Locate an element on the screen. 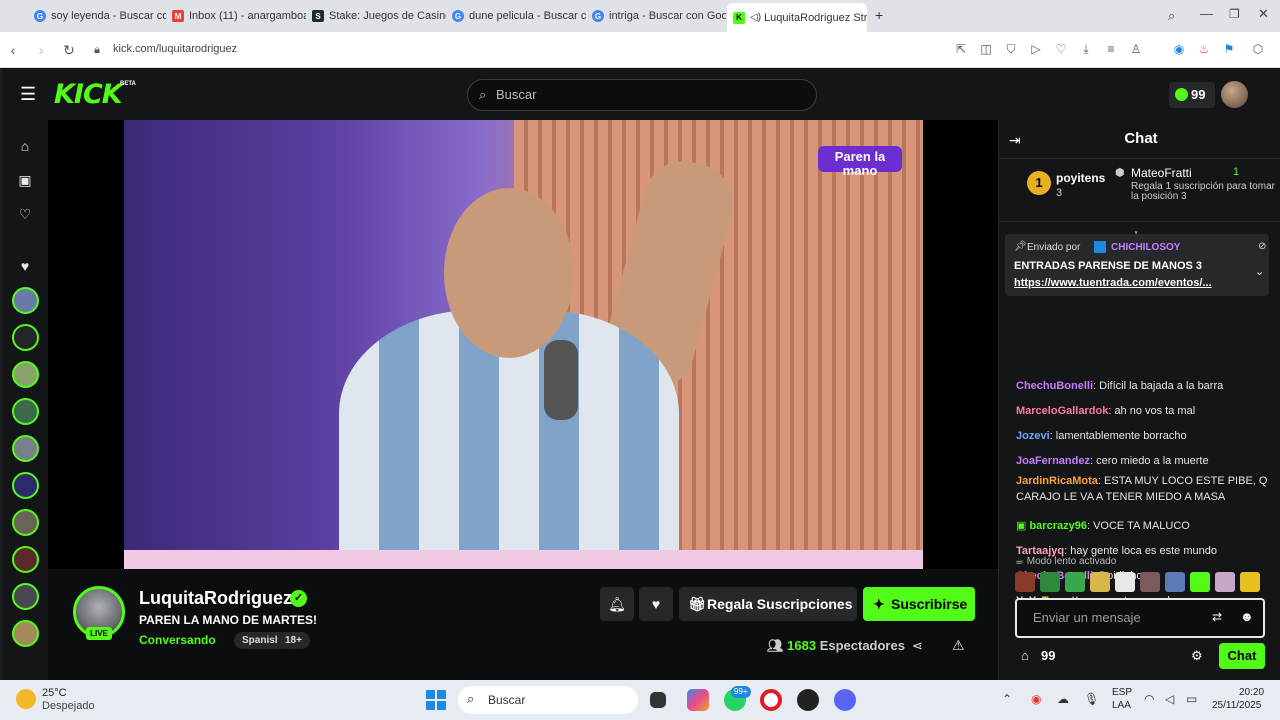  weather-icon is located at coordinates (26, 699).